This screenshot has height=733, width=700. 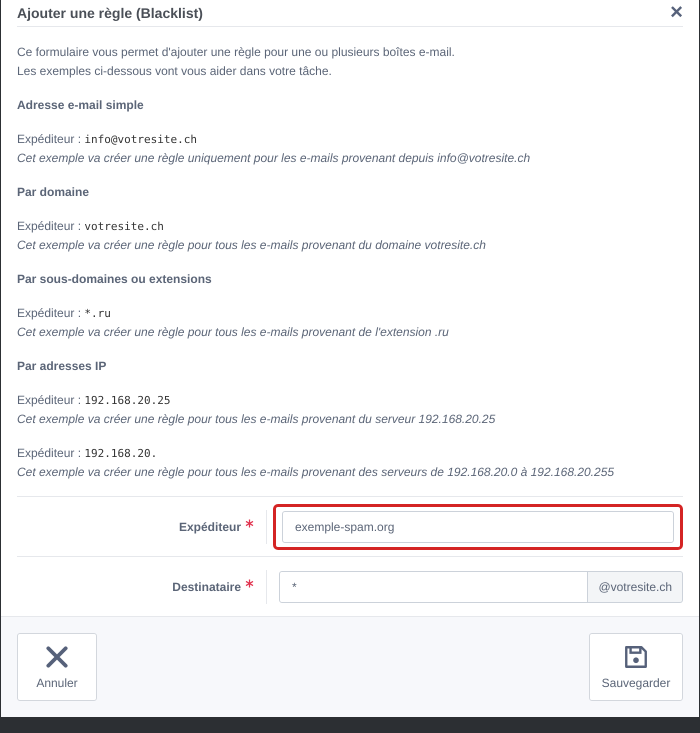 I want to click on section-heading: Adresse e-mail simple, so click(x=81, y=105).